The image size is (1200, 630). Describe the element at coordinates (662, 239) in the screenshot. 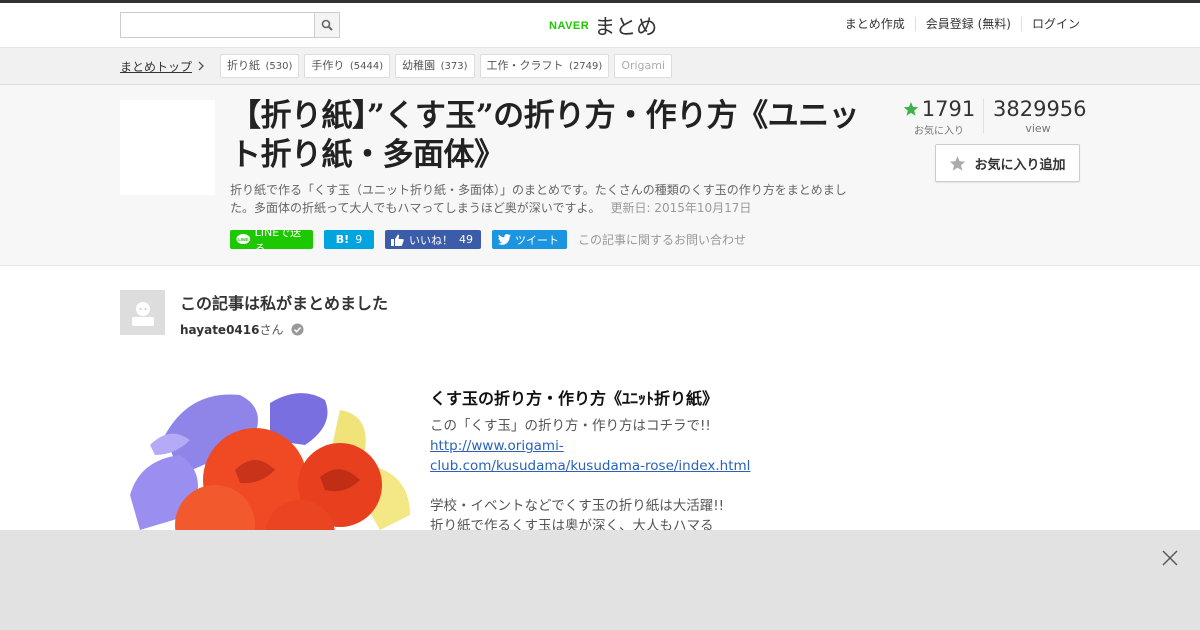

I see `inquiry-link: この記事に関するお問い合わせ` at that location.